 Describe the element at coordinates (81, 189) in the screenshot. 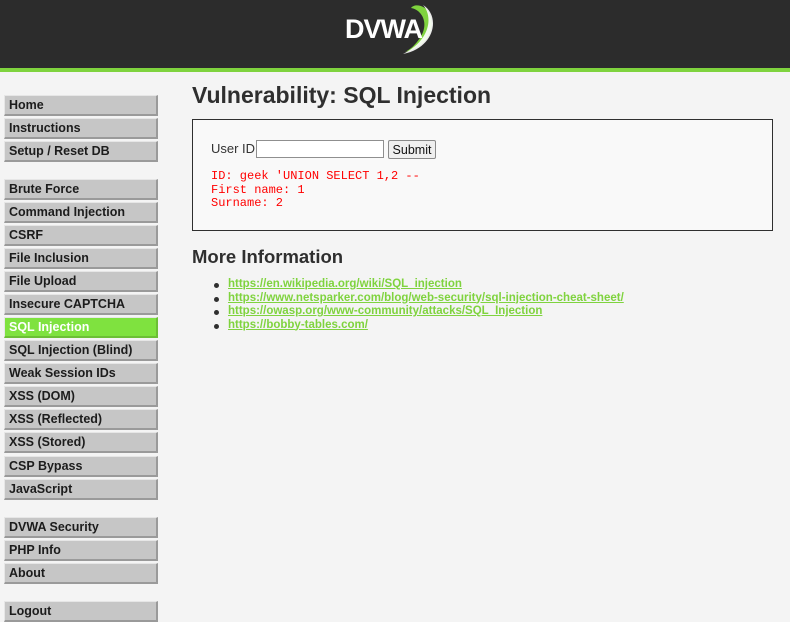

I see `menu-item-brute-force: Brute Force` at that location.